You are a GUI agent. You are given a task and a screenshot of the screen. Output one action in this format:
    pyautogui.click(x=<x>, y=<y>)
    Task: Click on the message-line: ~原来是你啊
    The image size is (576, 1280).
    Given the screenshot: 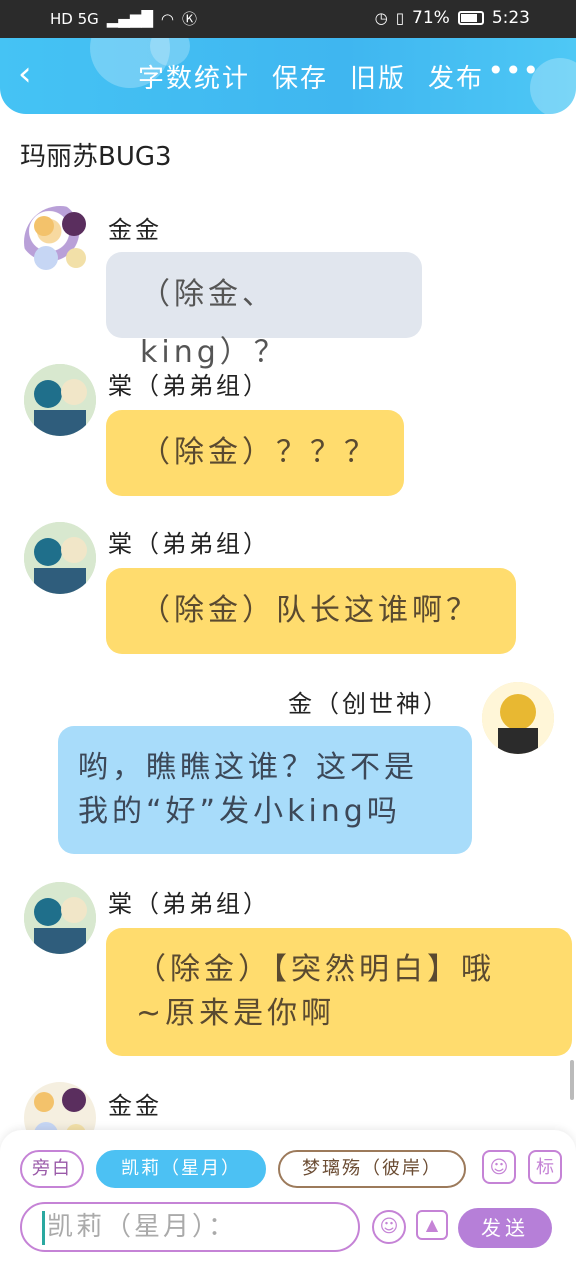 What is the action you would take?
    pyautogui.click(x=236, y=1013)
    